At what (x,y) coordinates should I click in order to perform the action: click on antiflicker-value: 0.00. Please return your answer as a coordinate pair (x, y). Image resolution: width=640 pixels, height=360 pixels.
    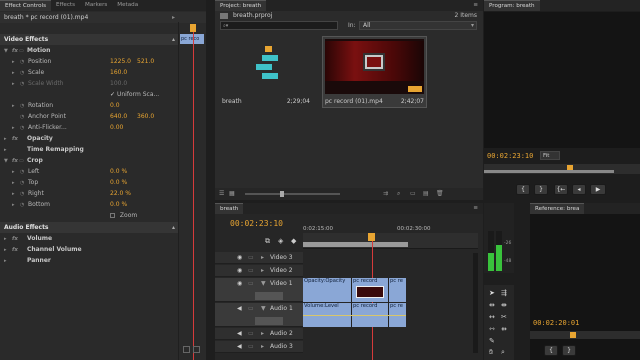
    Looking at the image, I should click on (116, 127).